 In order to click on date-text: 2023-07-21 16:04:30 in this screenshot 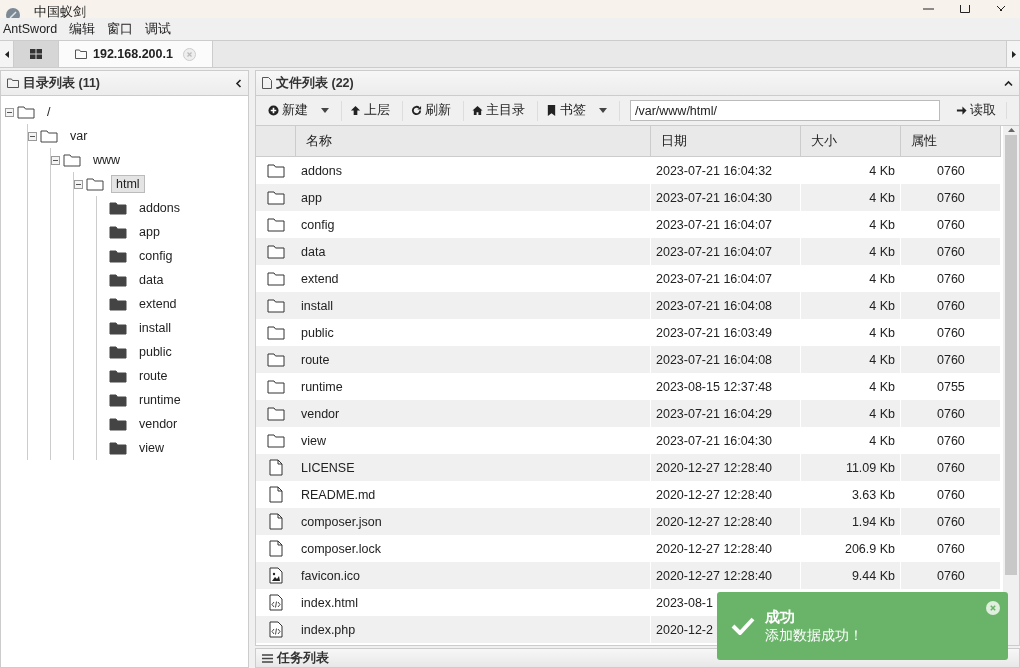, I will do `click(714, 197)`.